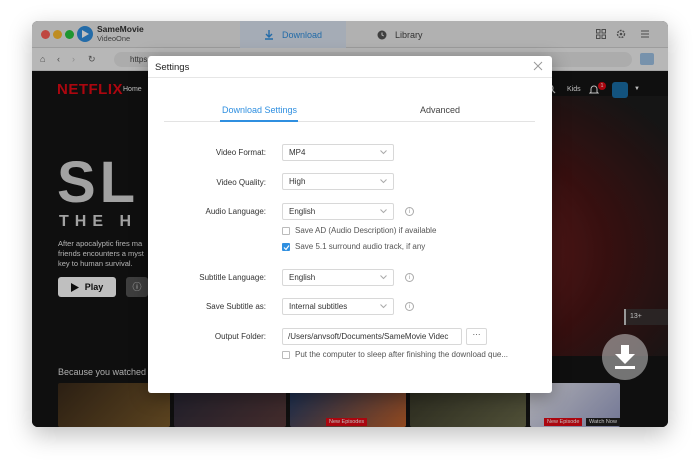  What do you see at coordinates (372, 336) in the screenshot?
I see `output-folder-field: /Users/anvsoft/Documents/SameMovie Videc` at bounding box center [372, 336].